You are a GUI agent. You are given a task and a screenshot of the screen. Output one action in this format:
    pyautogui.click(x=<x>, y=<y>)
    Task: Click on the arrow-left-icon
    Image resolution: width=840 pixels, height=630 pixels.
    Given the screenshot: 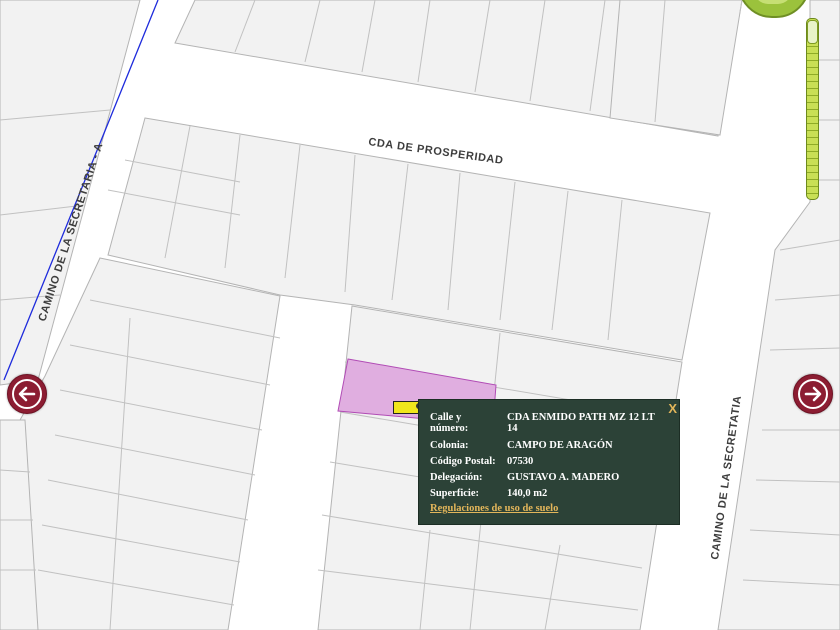 What is the action you would take?
    pyautogui.click(x=27, y=394)
    